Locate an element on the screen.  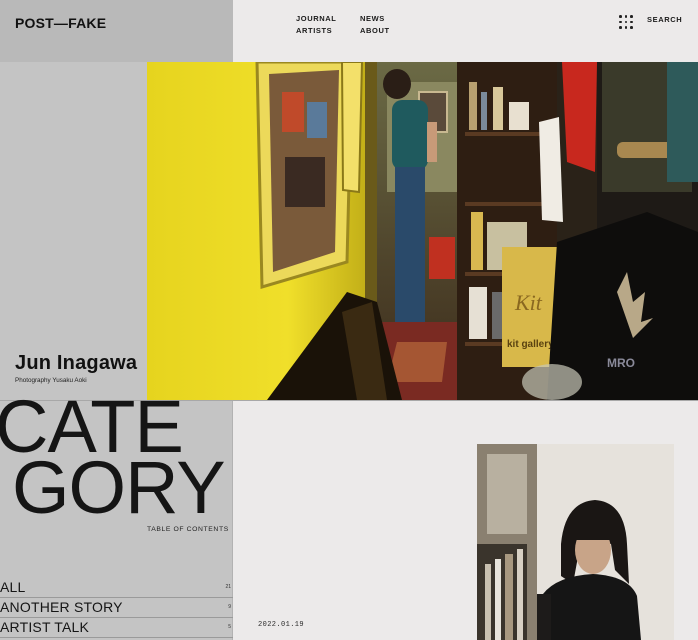
nav-link-news: NEWS is located at coordinates (375, 19).